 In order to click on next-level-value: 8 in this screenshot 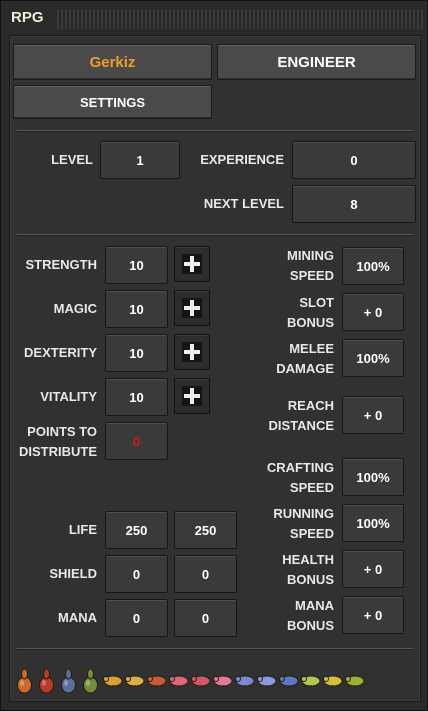, I will do `click(354, 204)`.